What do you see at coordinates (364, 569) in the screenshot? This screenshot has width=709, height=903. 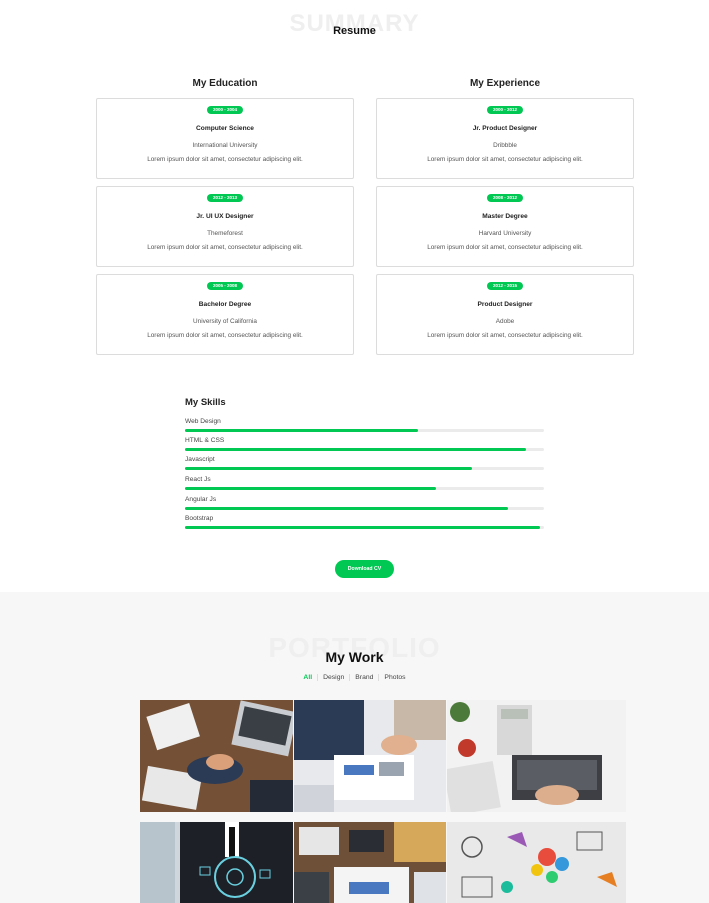 I see `download-cv-button: Download CV` at bounding box center [364, 569].